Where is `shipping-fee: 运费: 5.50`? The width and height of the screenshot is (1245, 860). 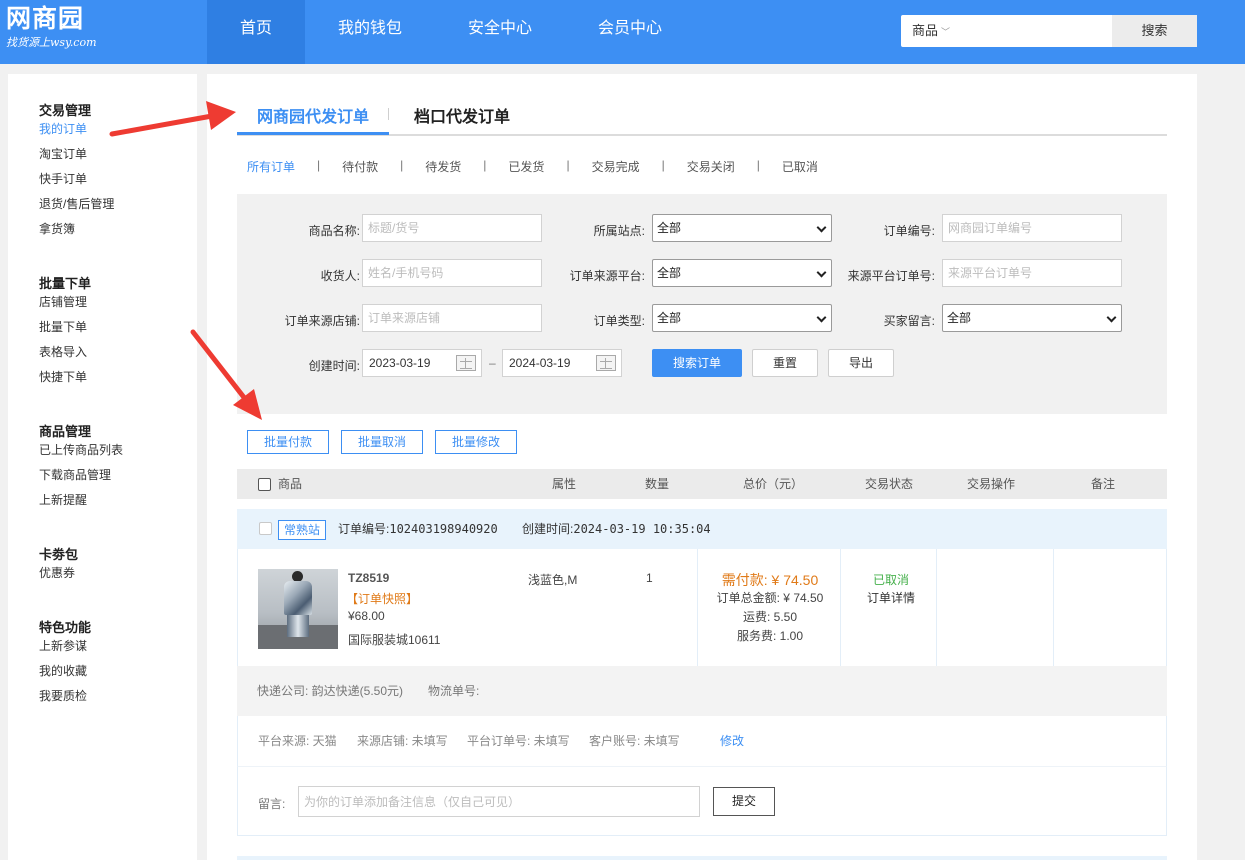 shipping-fee: 运费: 5.50 is located at coordinates (770, 617).